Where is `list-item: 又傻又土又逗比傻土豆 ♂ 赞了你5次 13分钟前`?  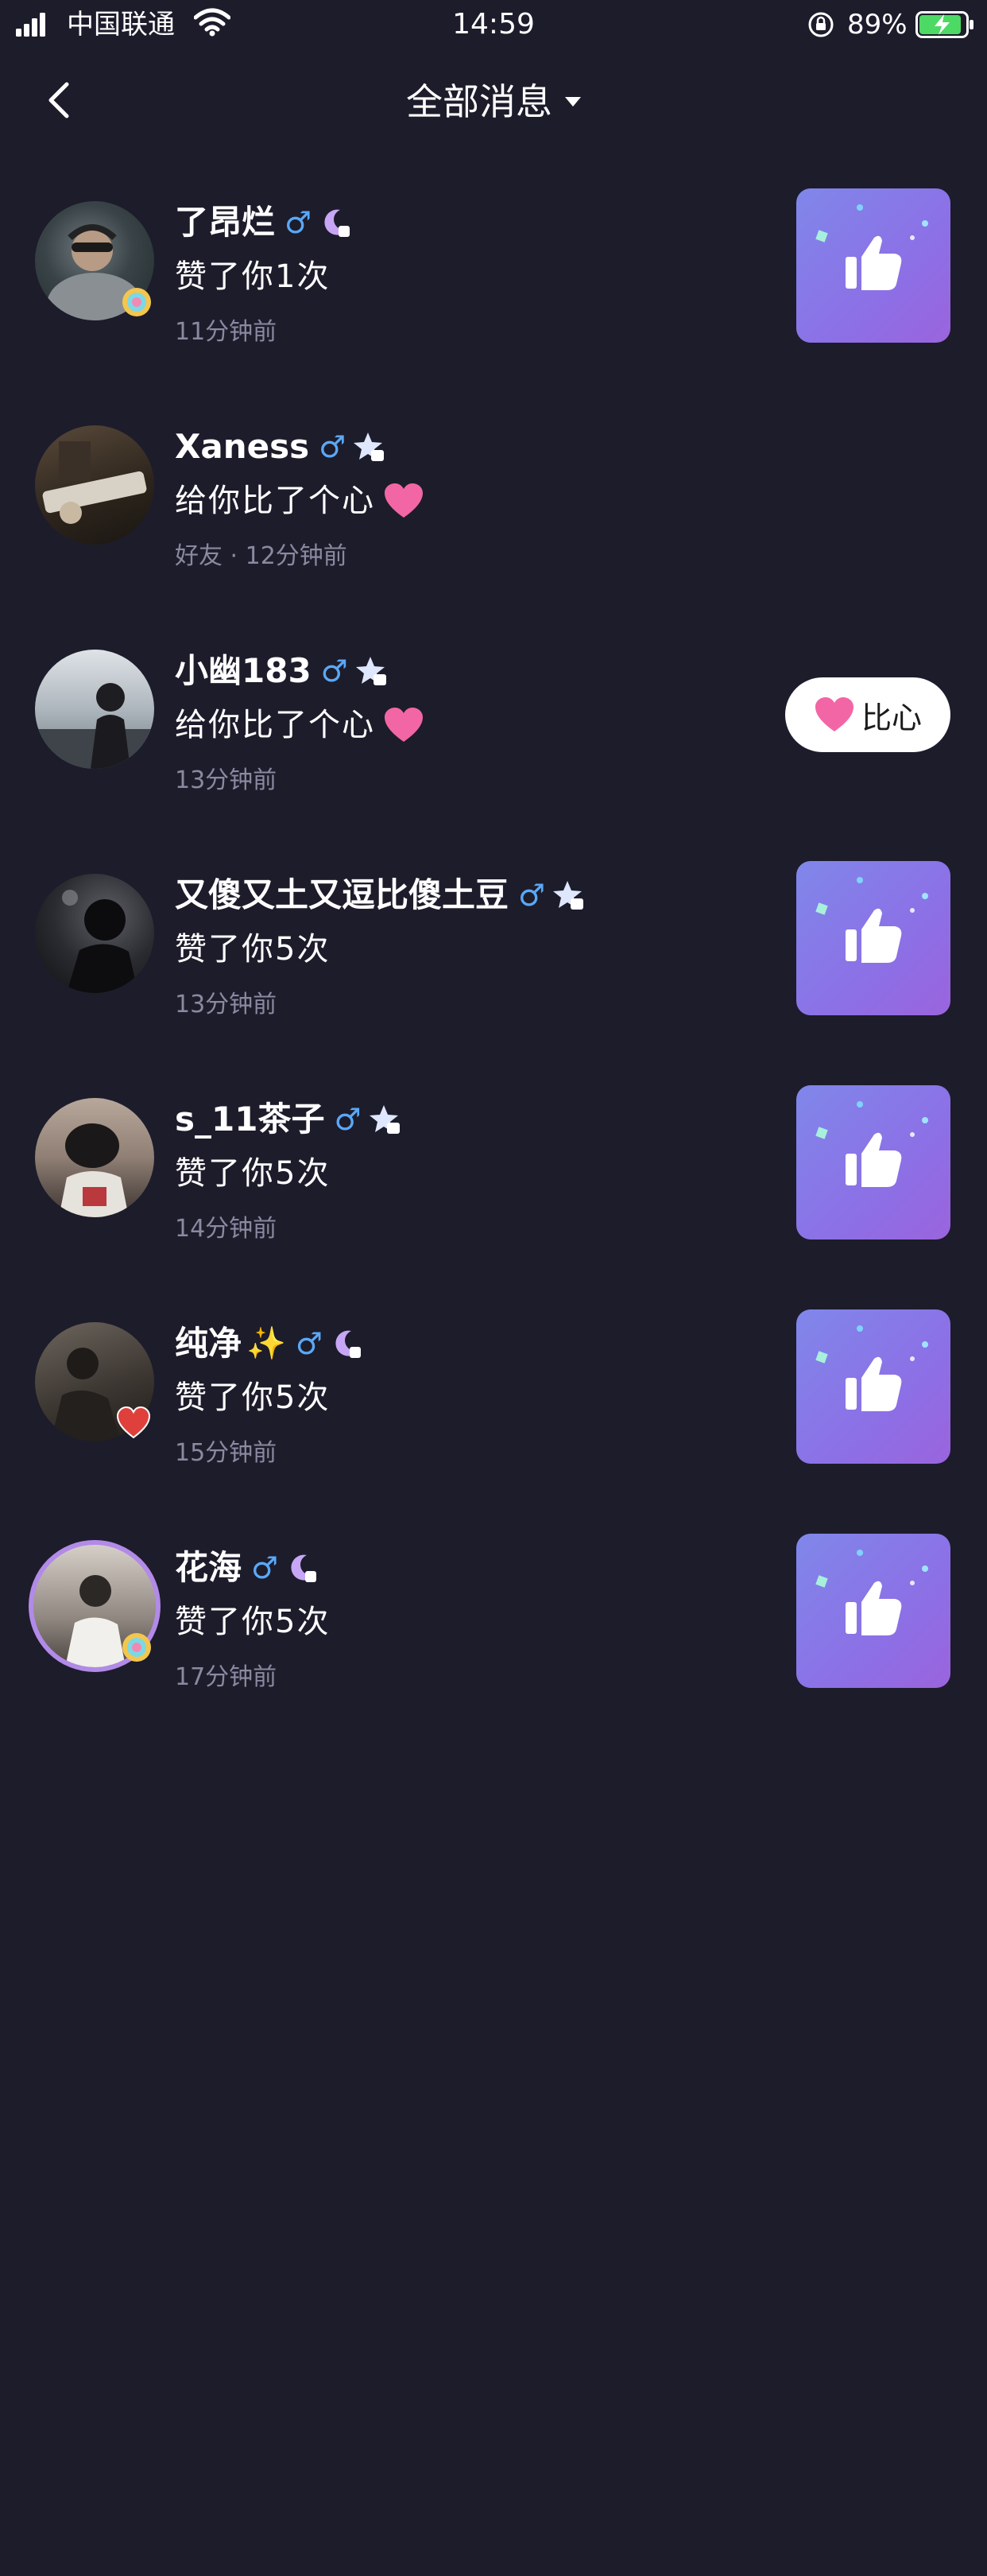
list-item: 又傻又土又逗比傻土豆 ♂ 赞了你5次 13分钟前 is located at coordinates (493, 950).